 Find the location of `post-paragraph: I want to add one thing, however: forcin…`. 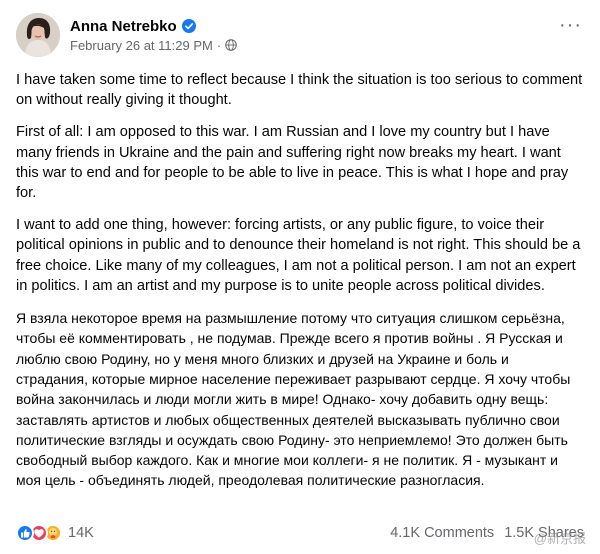

post-paragraph: I want to add one thing, however: forcin… is located at coordinates (298, 255).